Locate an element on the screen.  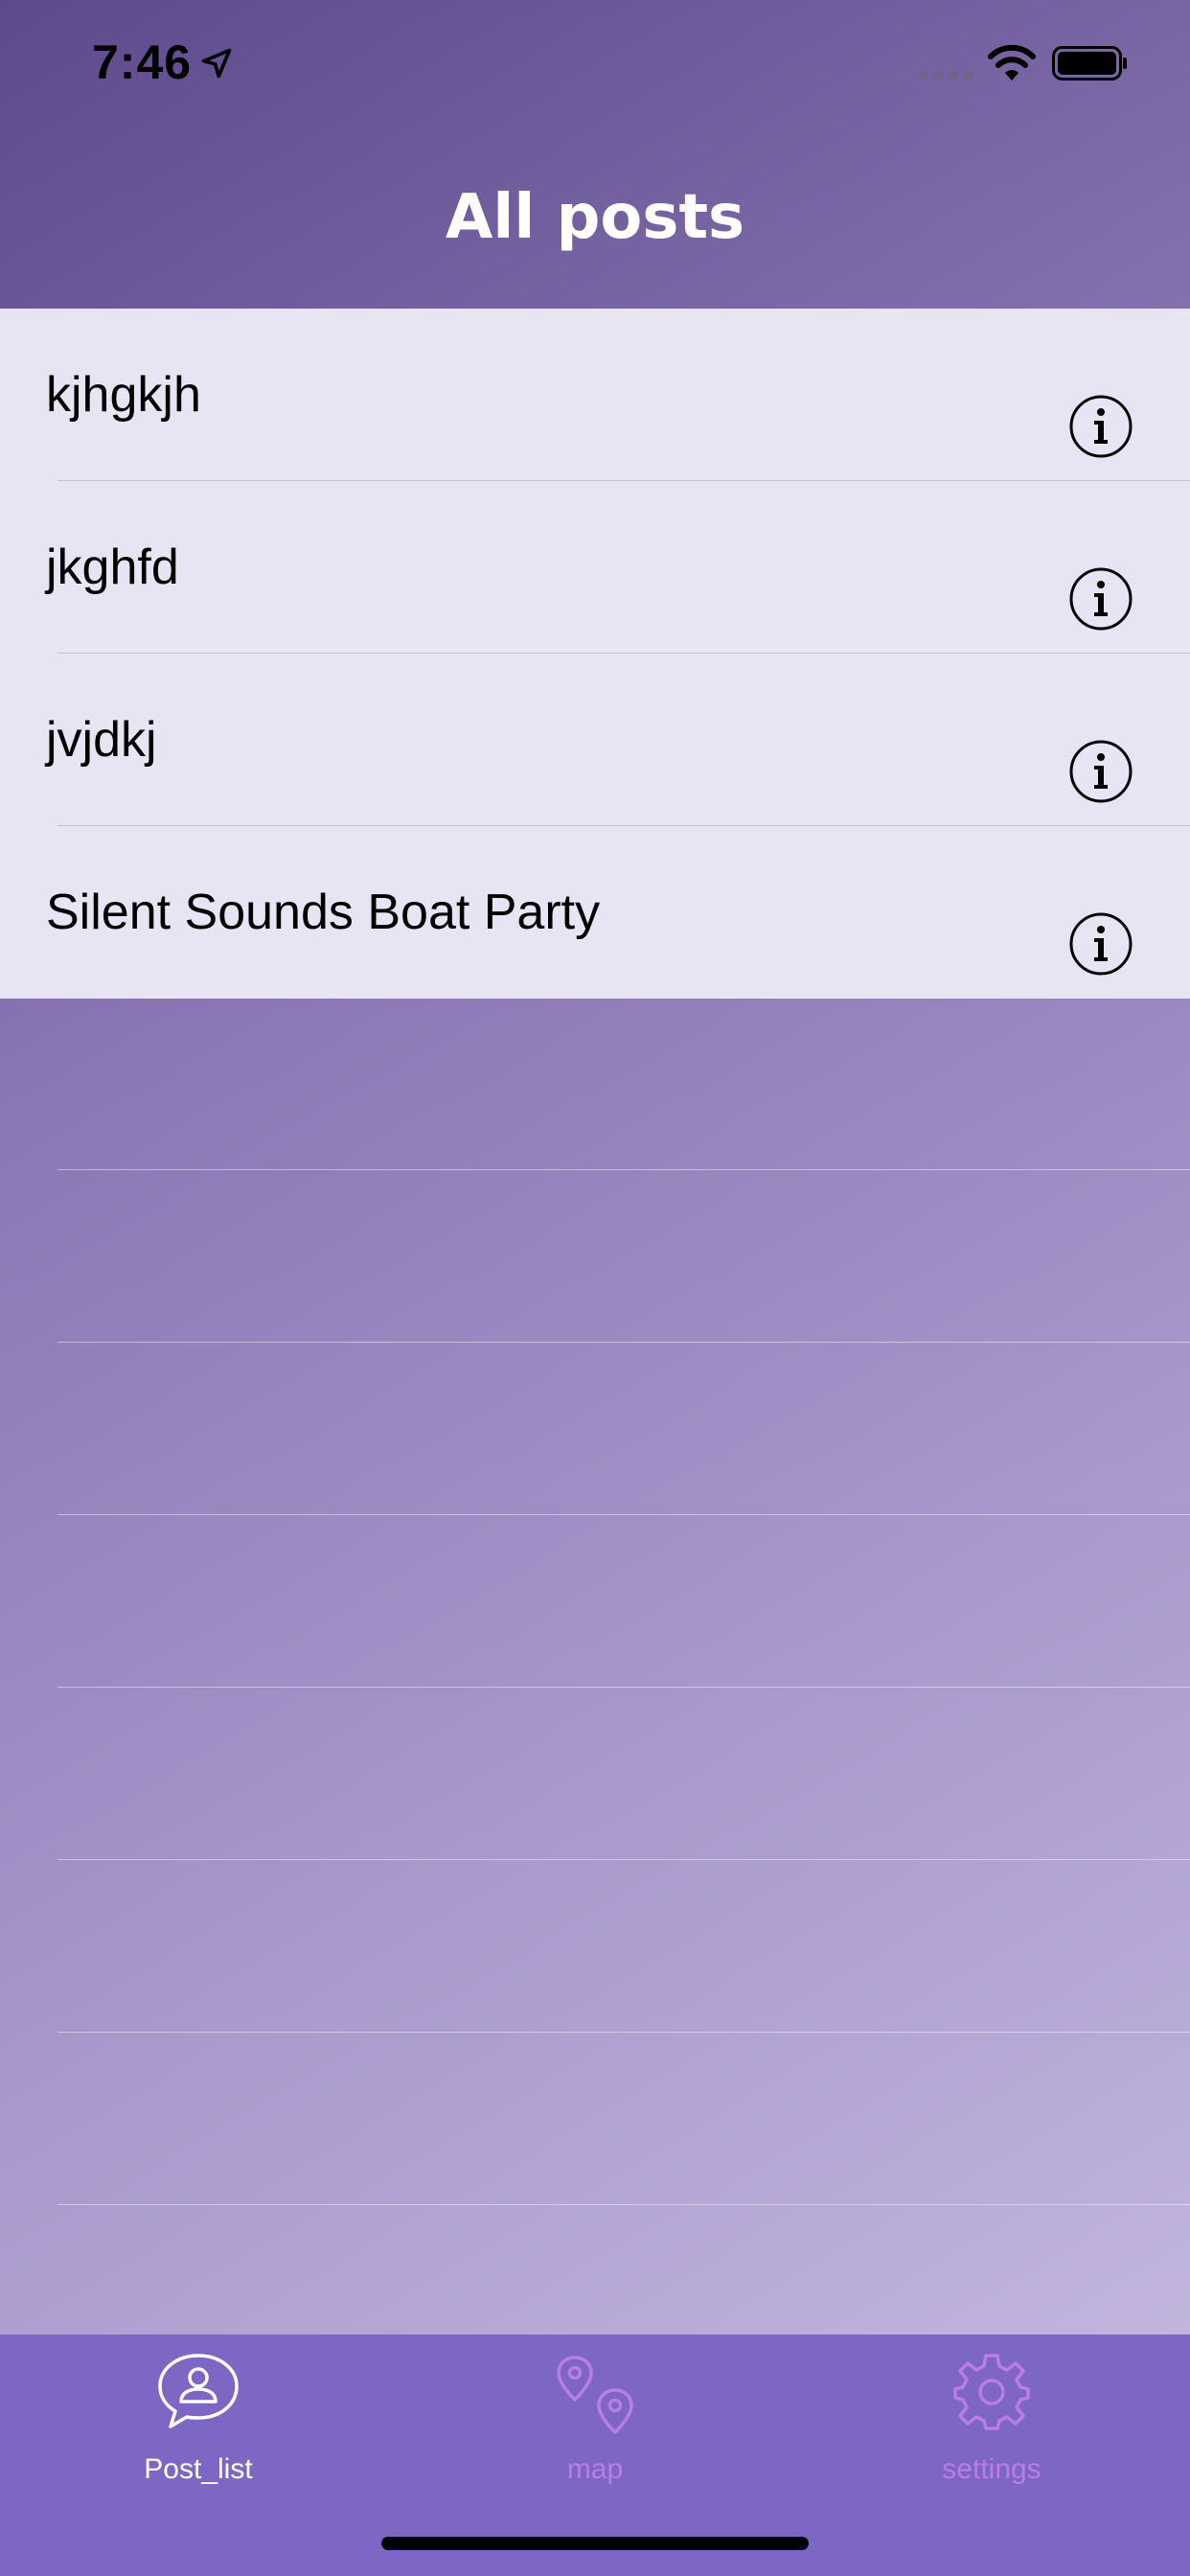
home-indicator is located at coordinates (595, 2543).